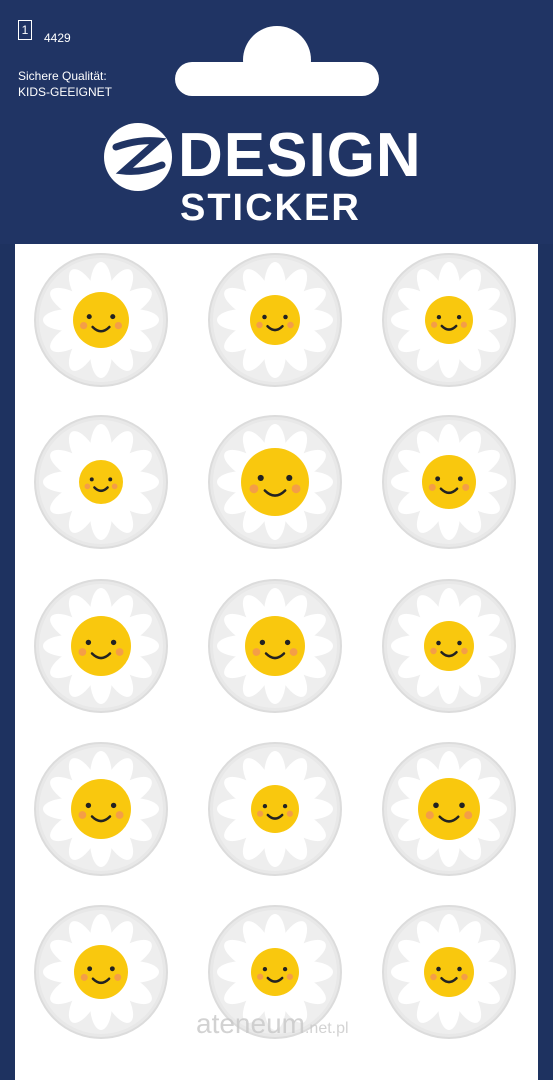 The image size is (553, 1080). I want to click on lashes-smiley-icon, so click(275, 482).